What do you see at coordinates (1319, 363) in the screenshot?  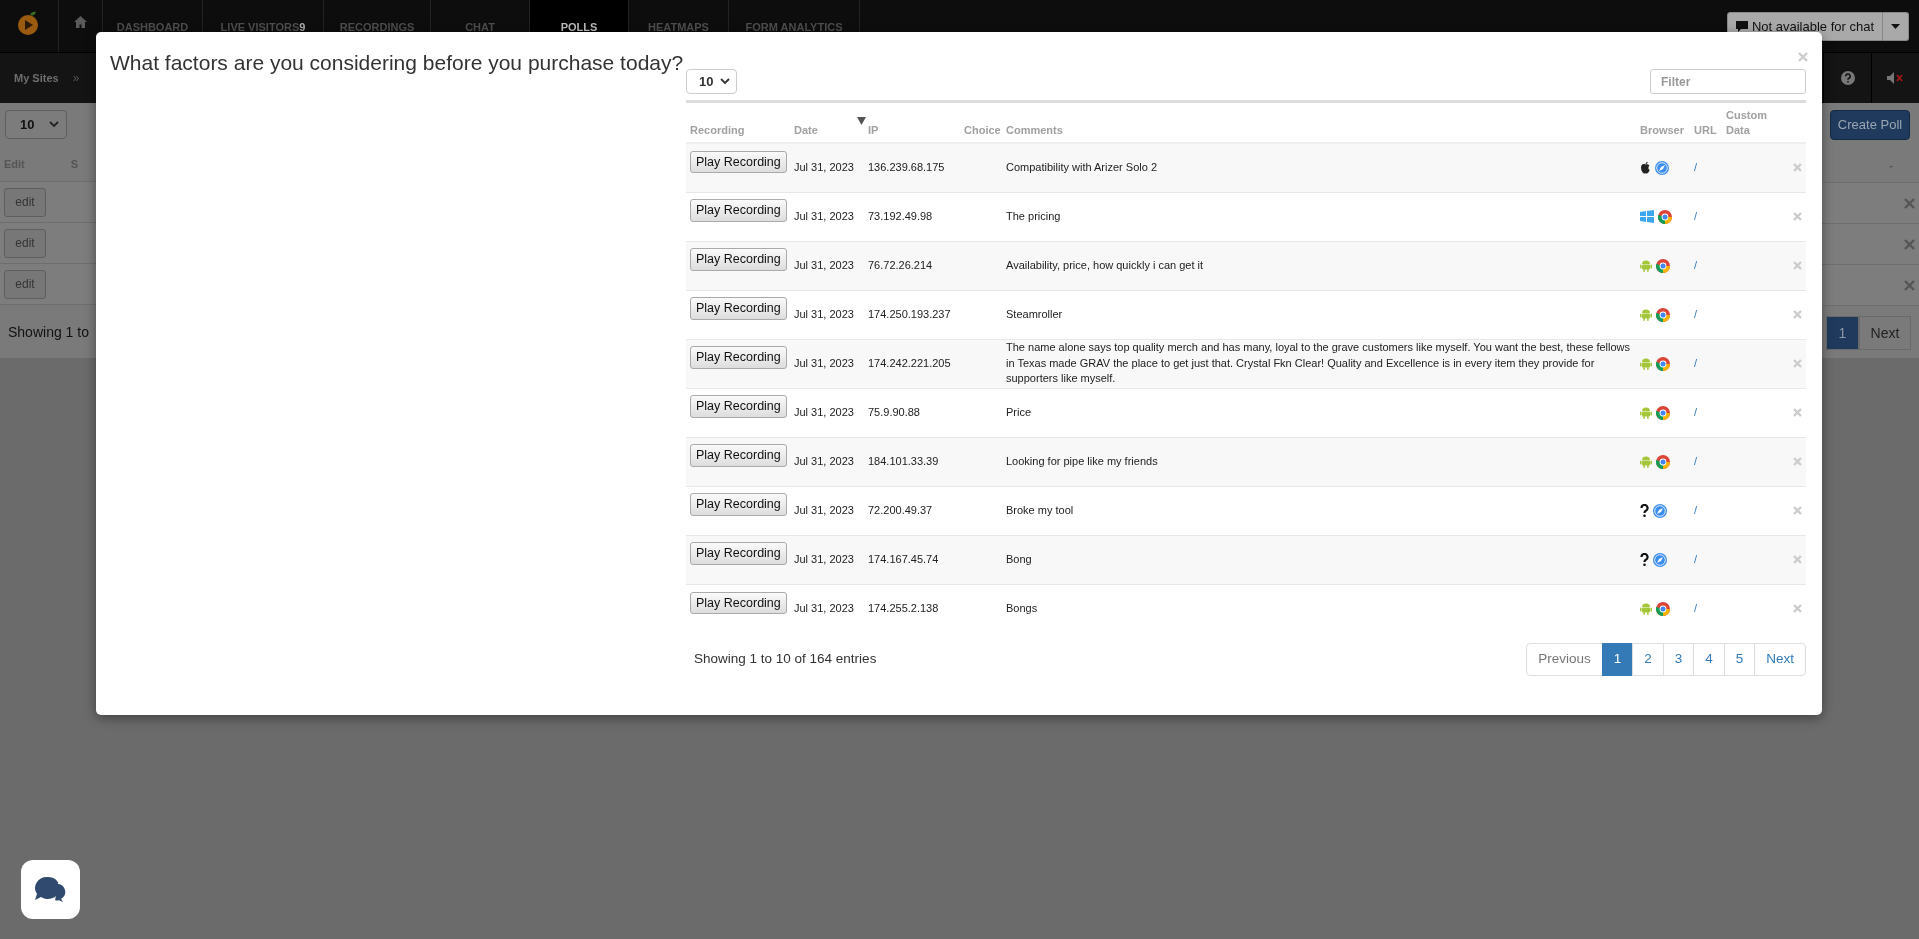 I see `table-cell: The name alone says top quality merch and has many, loyal to the grave customers like myself. You want the best, these fellows in Texas made GRAV the place to get just that. Crystal Fkn Clear! Quality and Excellence is in every item they provide for supporters like myself.` at bounding box center [1319, 363].